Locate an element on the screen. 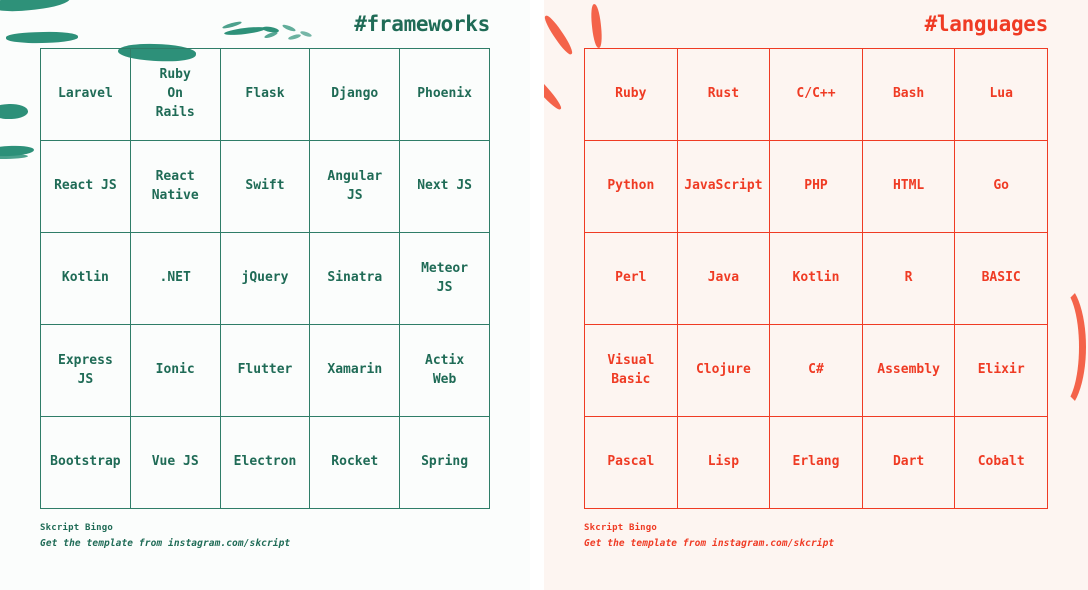  bingo-cell: Ruby is located at coordinates (631, 95).